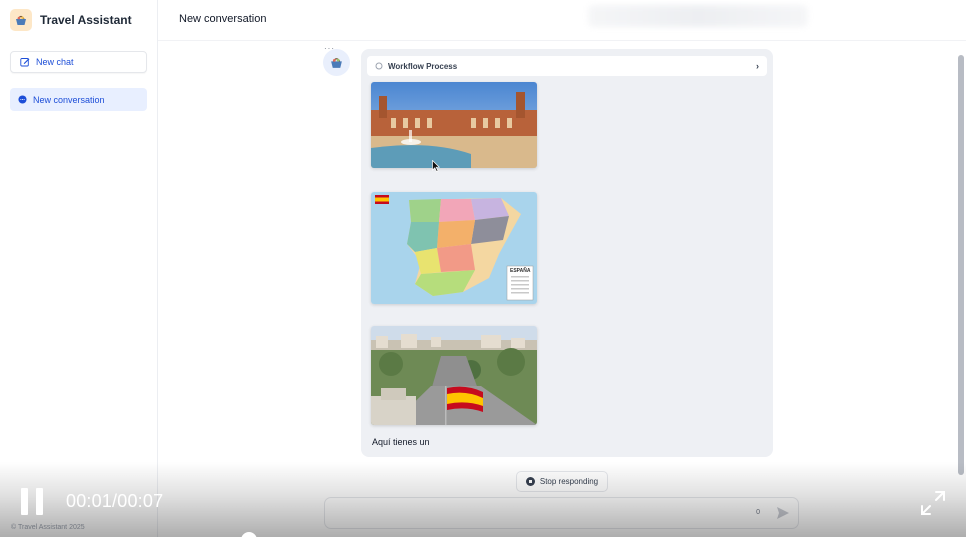 This screenshot has width=966, height=537. What do you see at coordinates (569, 481) in the screenshot?
I see `stop-responding-label: Stop responding` at bounding box center [569, 481].